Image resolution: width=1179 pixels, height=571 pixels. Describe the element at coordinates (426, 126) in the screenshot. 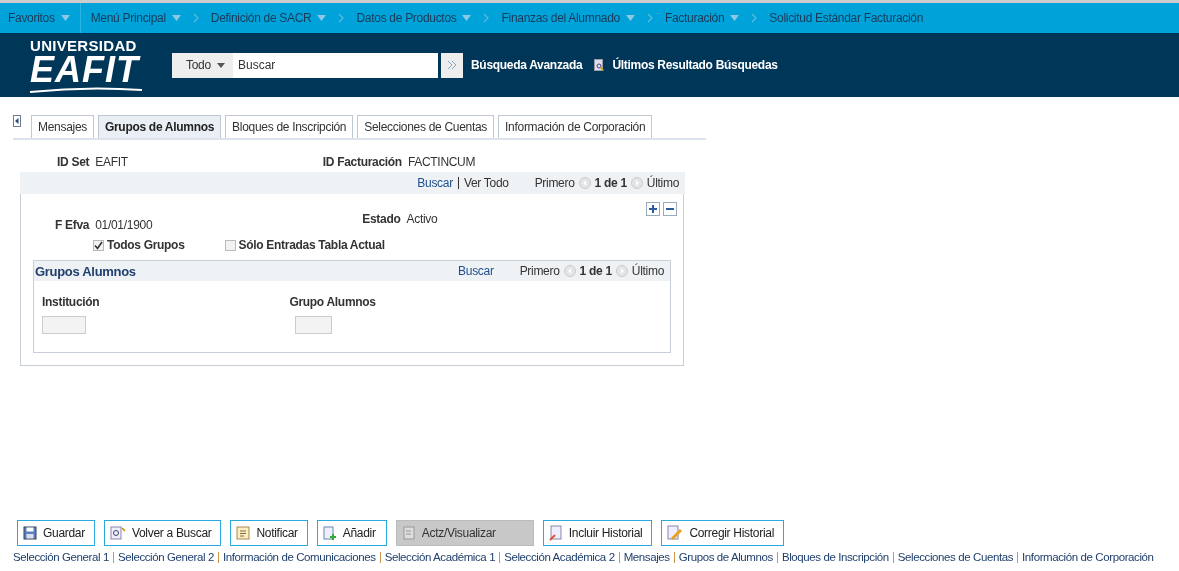

I see `tab: Selecciones de Cuentas` at that location.